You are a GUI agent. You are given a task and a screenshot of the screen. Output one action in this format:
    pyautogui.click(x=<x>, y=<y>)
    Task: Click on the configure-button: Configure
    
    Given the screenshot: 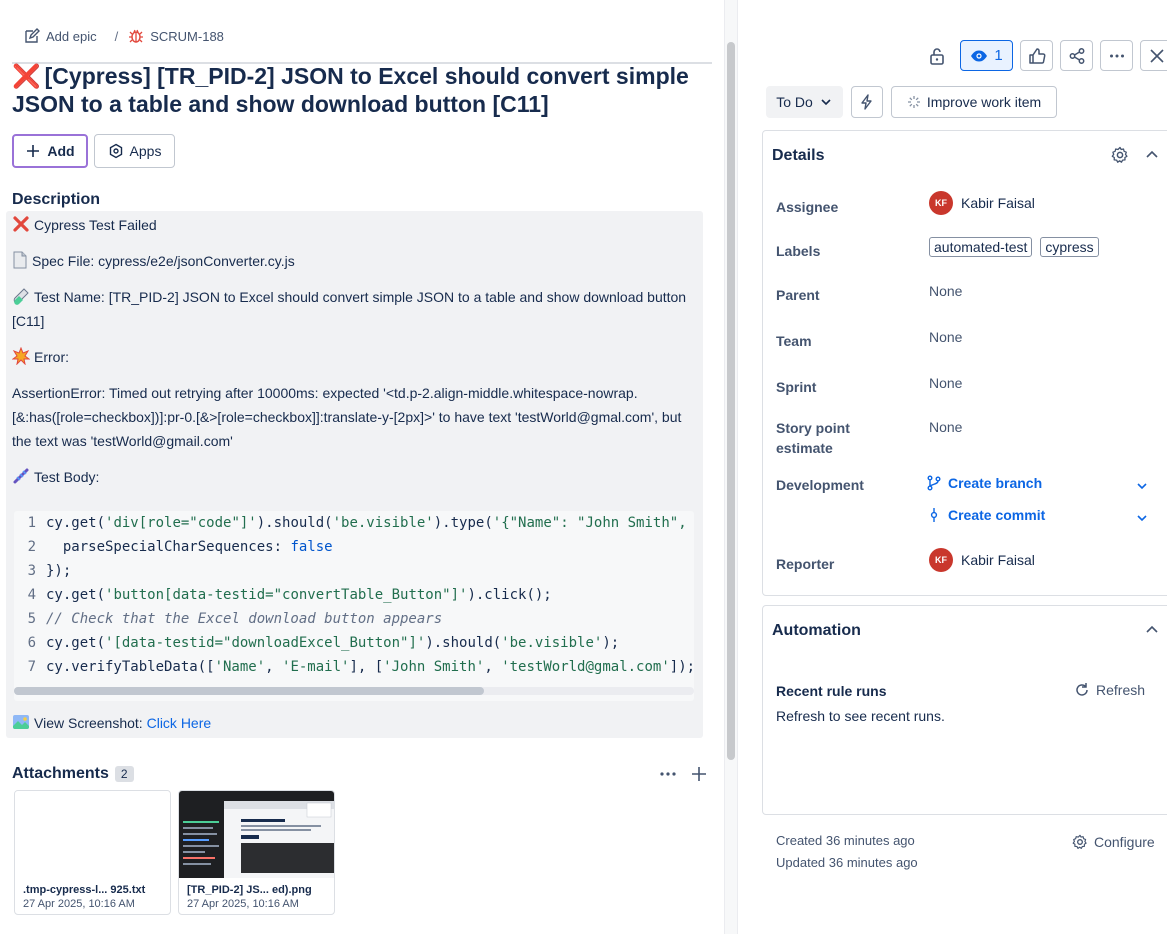 What is the action you would take?
    pyautogui.click(x=1113, y=842)
    